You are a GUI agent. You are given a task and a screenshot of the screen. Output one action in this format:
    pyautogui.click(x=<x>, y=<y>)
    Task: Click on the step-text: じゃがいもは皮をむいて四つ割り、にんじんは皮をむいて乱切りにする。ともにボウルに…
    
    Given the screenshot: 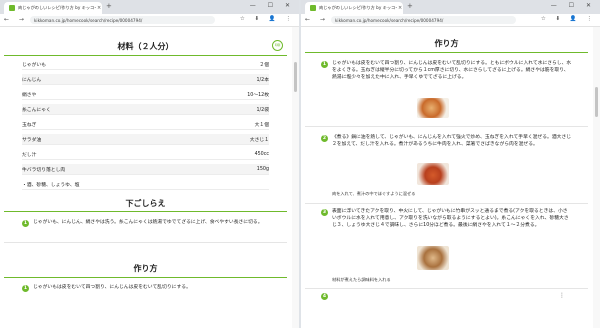 What is the action you would take?
    pyautogui.click(x=452, y=70)
    